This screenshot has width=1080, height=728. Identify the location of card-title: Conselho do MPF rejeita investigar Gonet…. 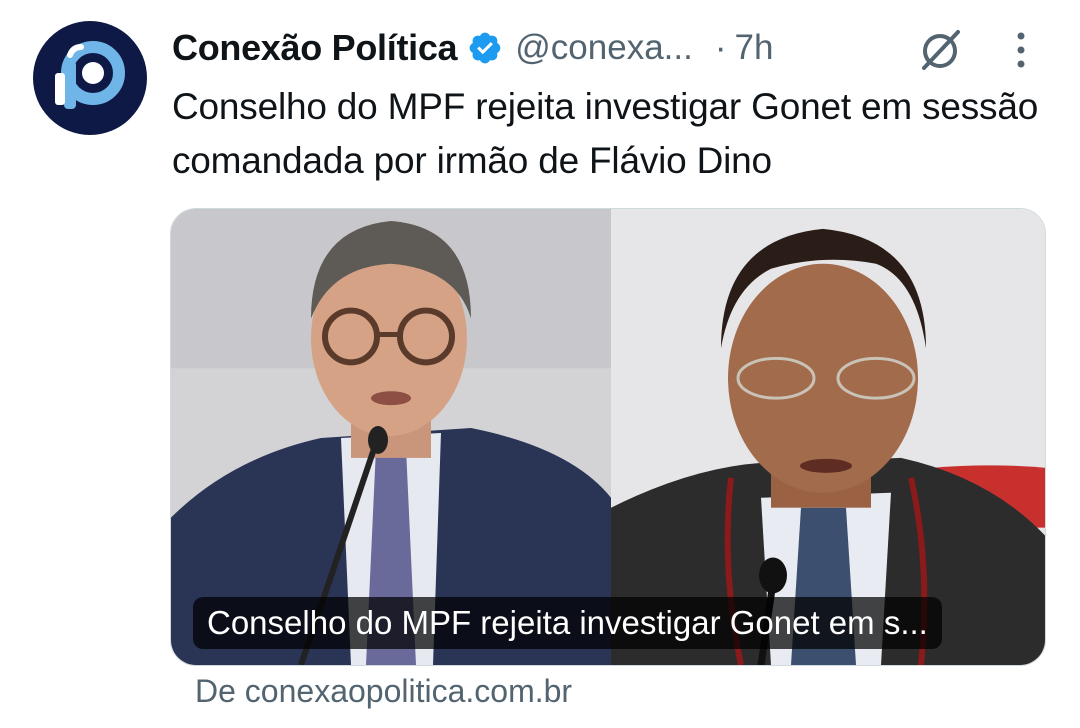
(567, 623).